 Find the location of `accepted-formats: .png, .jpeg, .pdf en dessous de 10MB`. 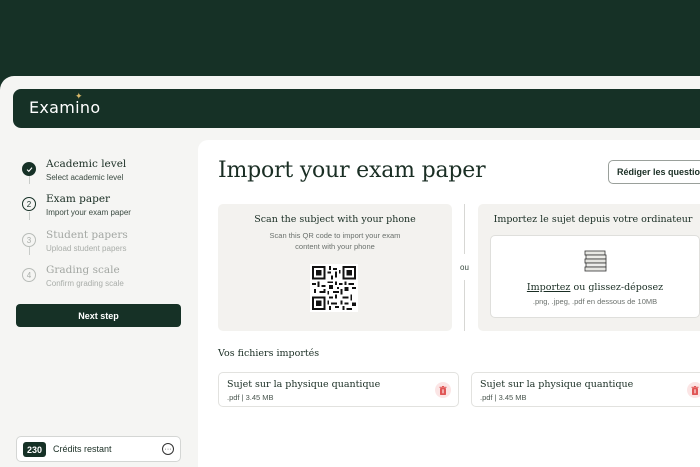

accepted-formats: .png, .jpeg, .pdf en dessous de 10MB is located at coordinates (595, 301).